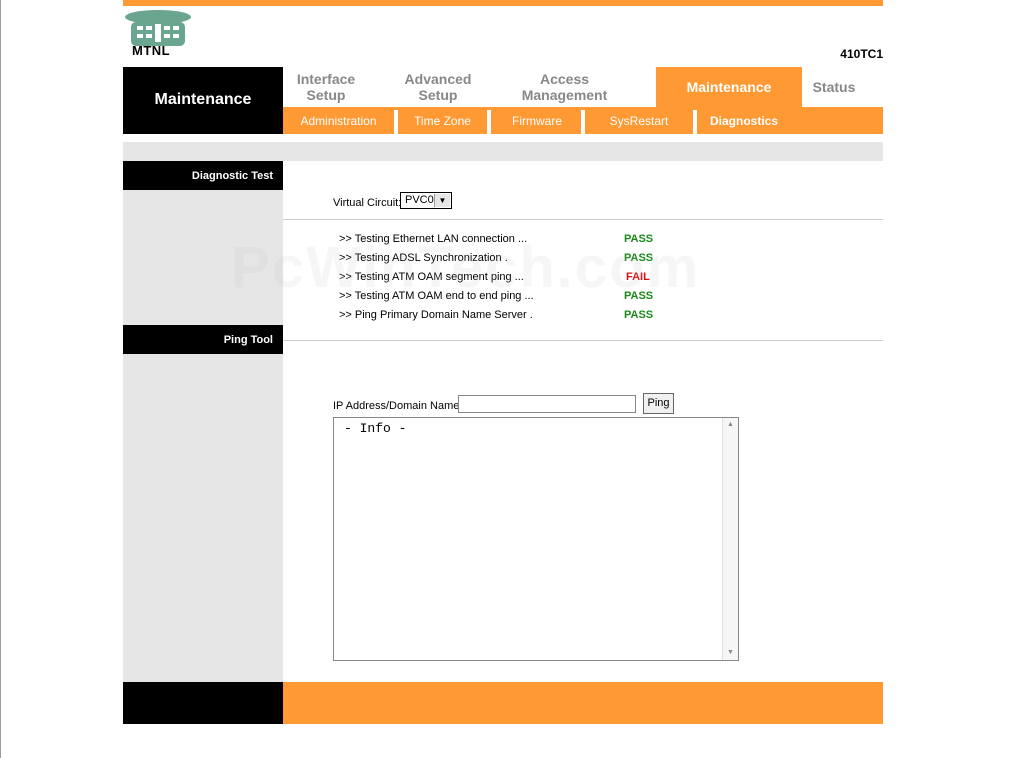 The width and height of the screenshot is (1022, 758). Describe the element at coordinates (442, 200) in the screenshot. I see `chevron-down-icon: ▼` at that location.